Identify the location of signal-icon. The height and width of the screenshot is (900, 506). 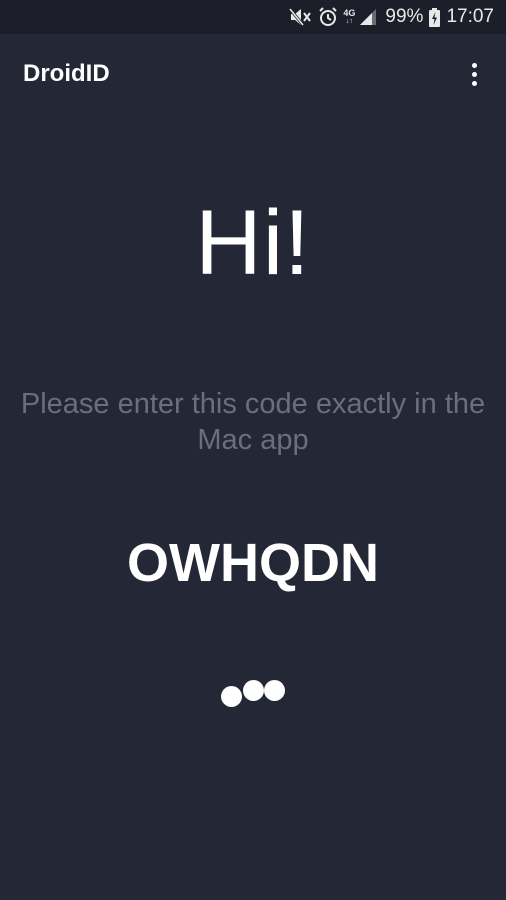
(368, 17).